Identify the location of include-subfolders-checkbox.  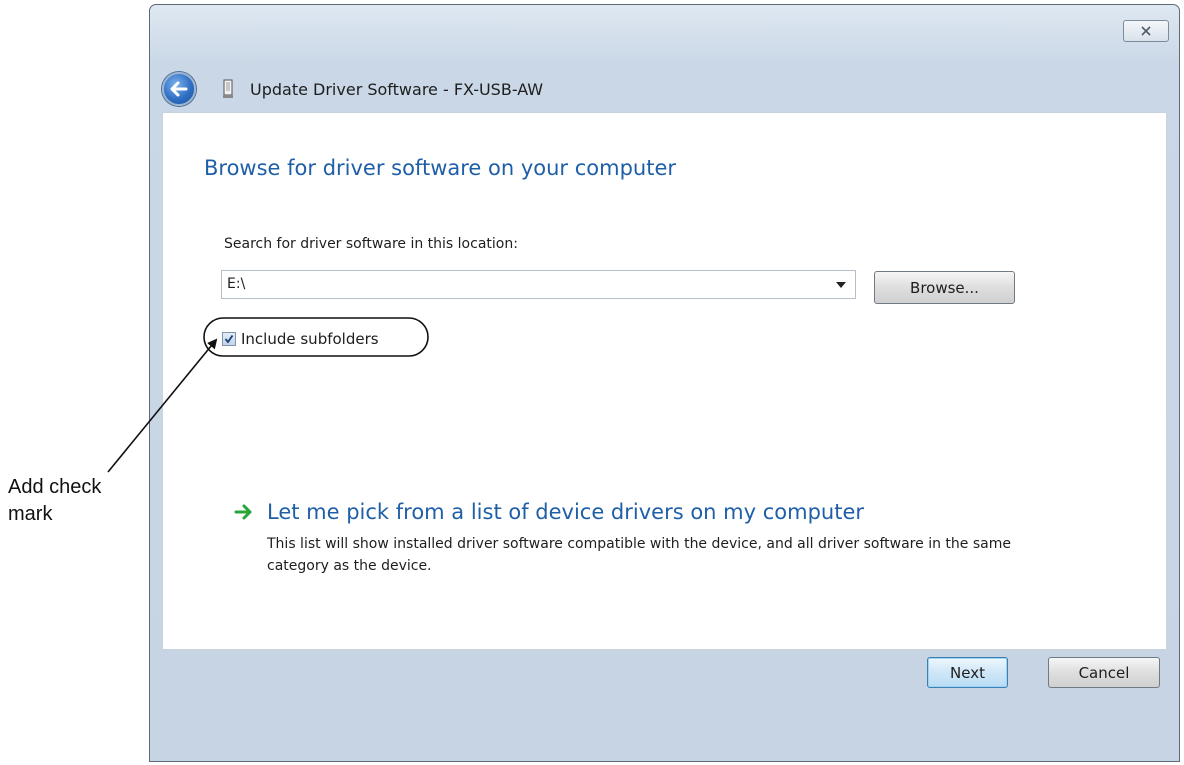
(229, 339).